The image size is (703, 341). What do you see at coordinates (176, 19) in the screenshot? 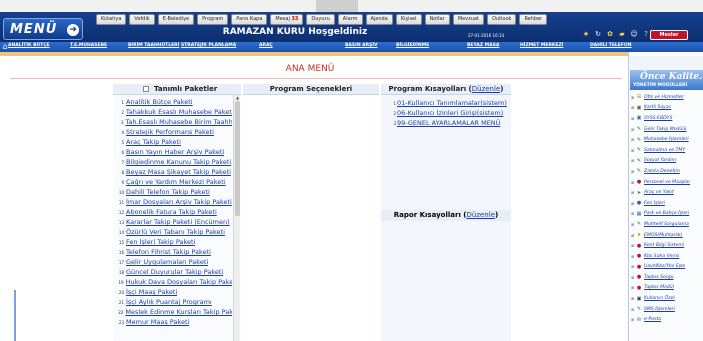
I see `menu-button: E-Belediye` at bounding box center [176, 19].